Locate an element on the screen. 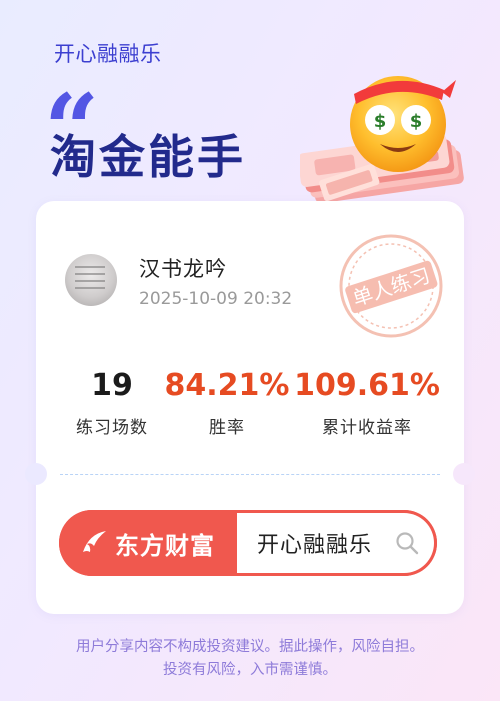 The height and width of the screenshot is (701, 500). disclaimer-line-1: 用户分享内容不构成投资建议。据此操作，风险自担。 is located at coordinates (250, 647).